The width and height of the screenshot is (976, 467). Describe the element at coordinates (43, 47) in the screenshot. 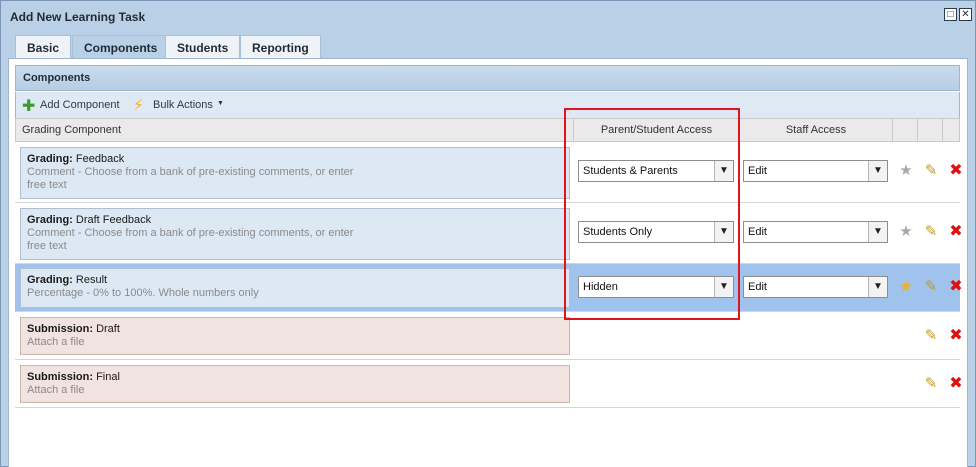

I see `tab-basic: Basic` at that location.